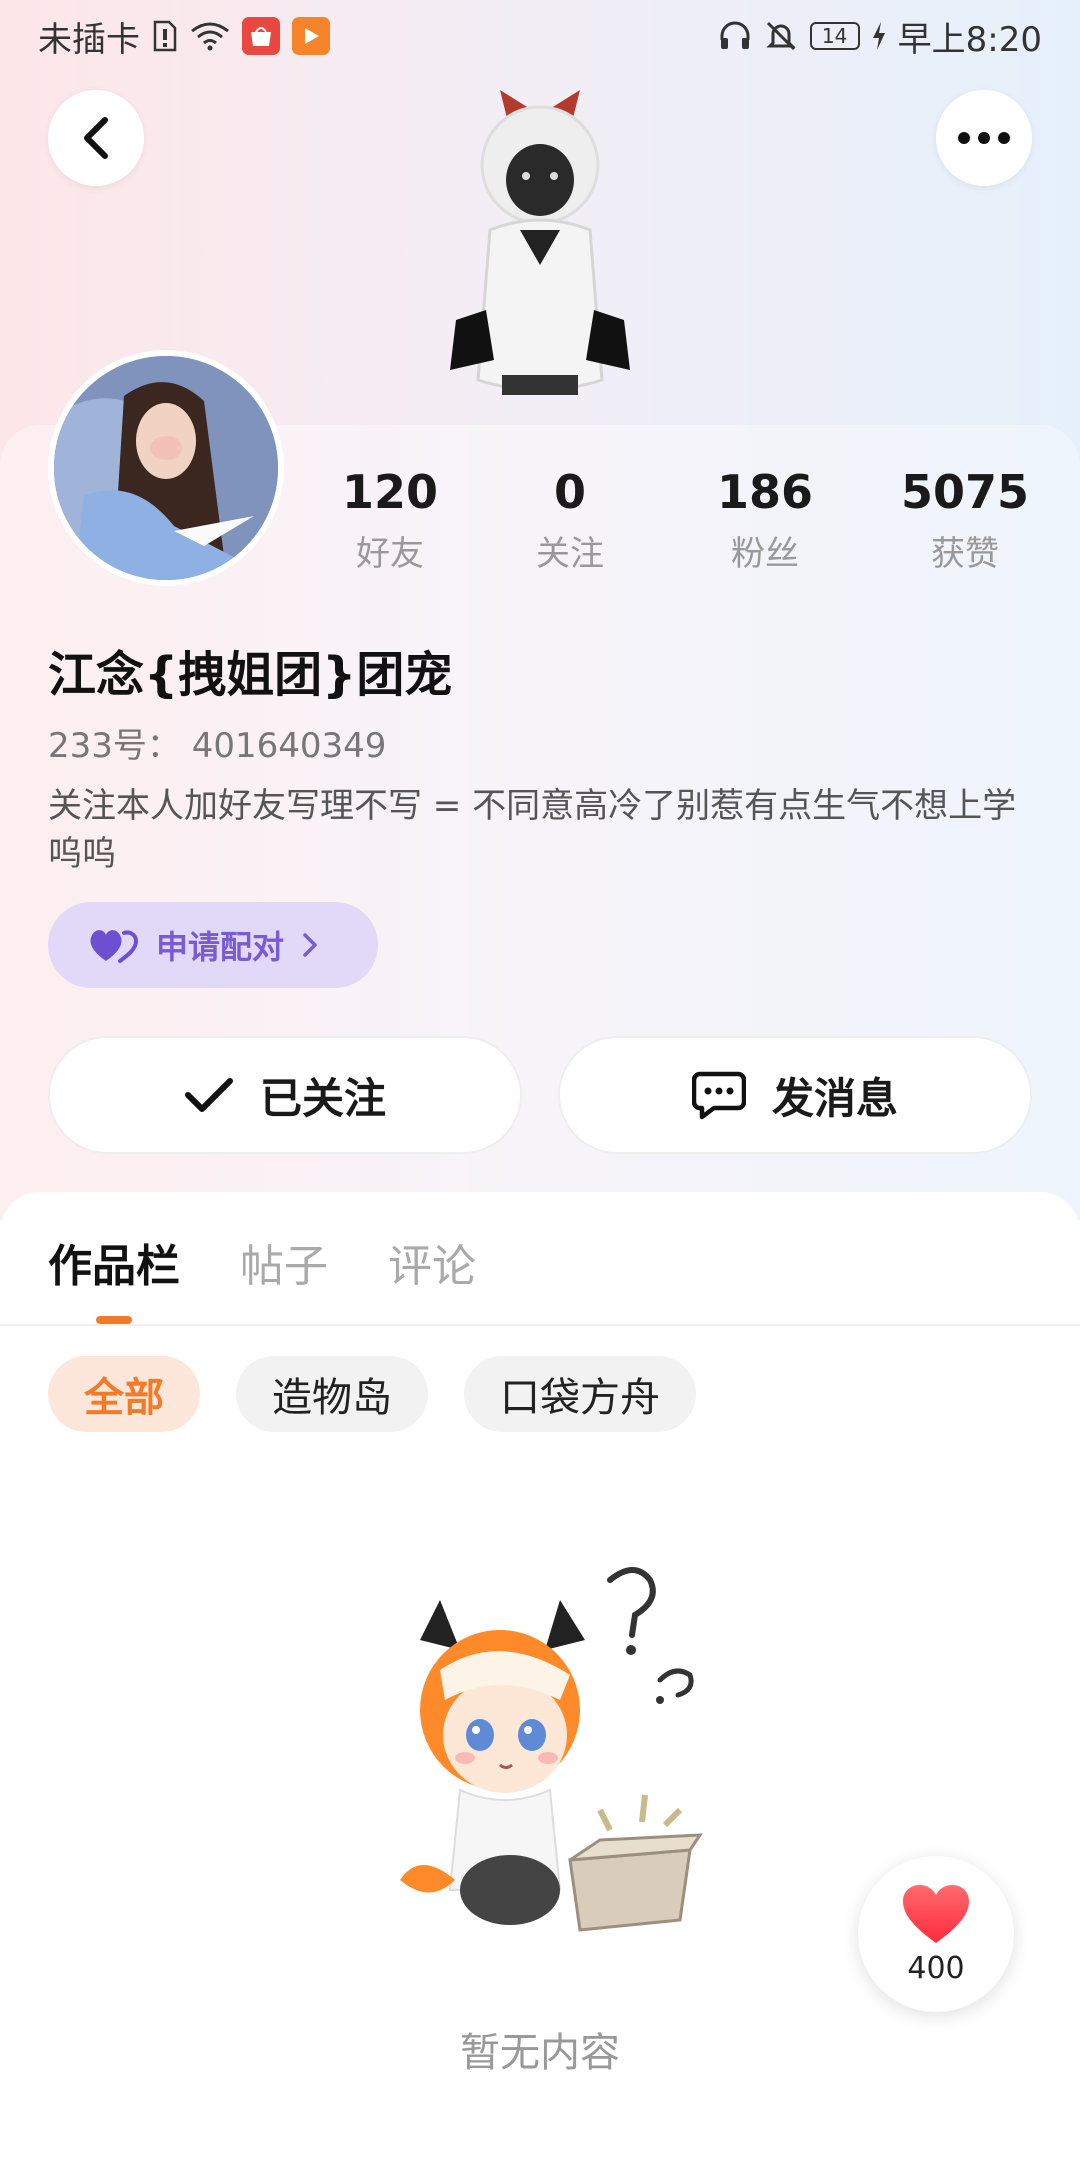  What do you see at coordinates (89, 39) in the screenshot?
I see `carrier-text: 未插卡` at bounding box center [89, 39].